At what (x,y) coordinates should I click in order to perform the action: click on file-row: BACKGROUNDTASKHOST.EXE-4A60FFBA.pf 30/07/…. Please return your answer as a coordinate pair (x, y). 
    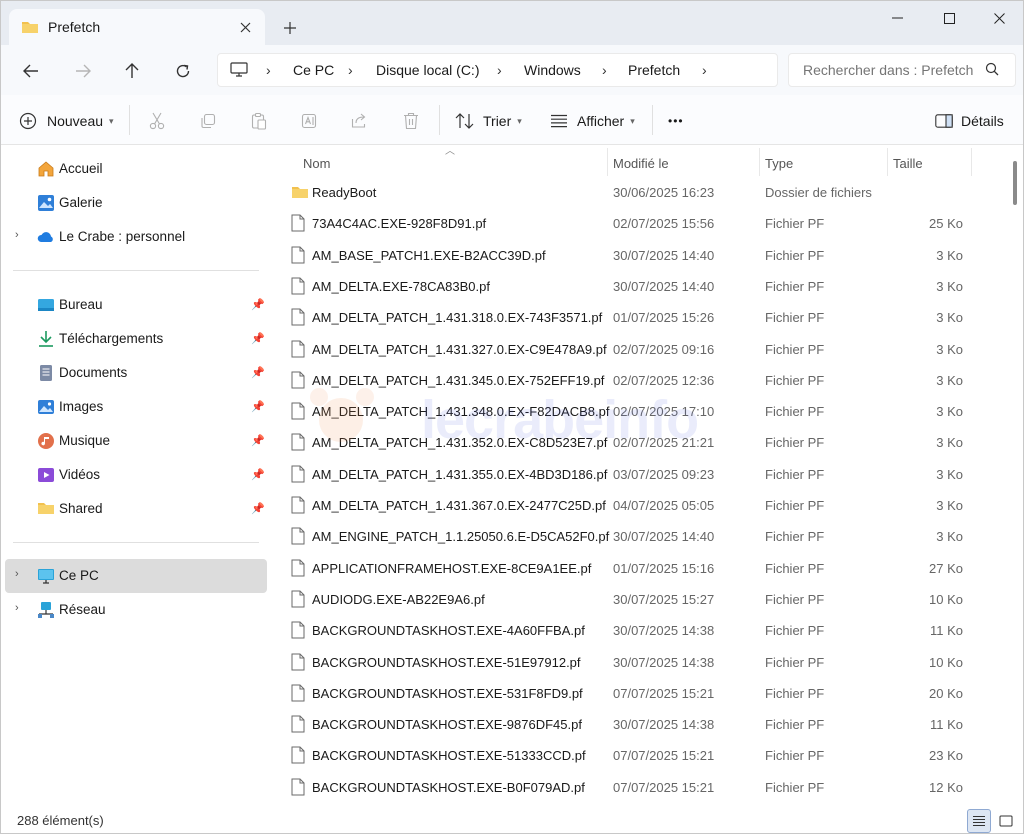
    Looking at the image, I should click on (631, 630).